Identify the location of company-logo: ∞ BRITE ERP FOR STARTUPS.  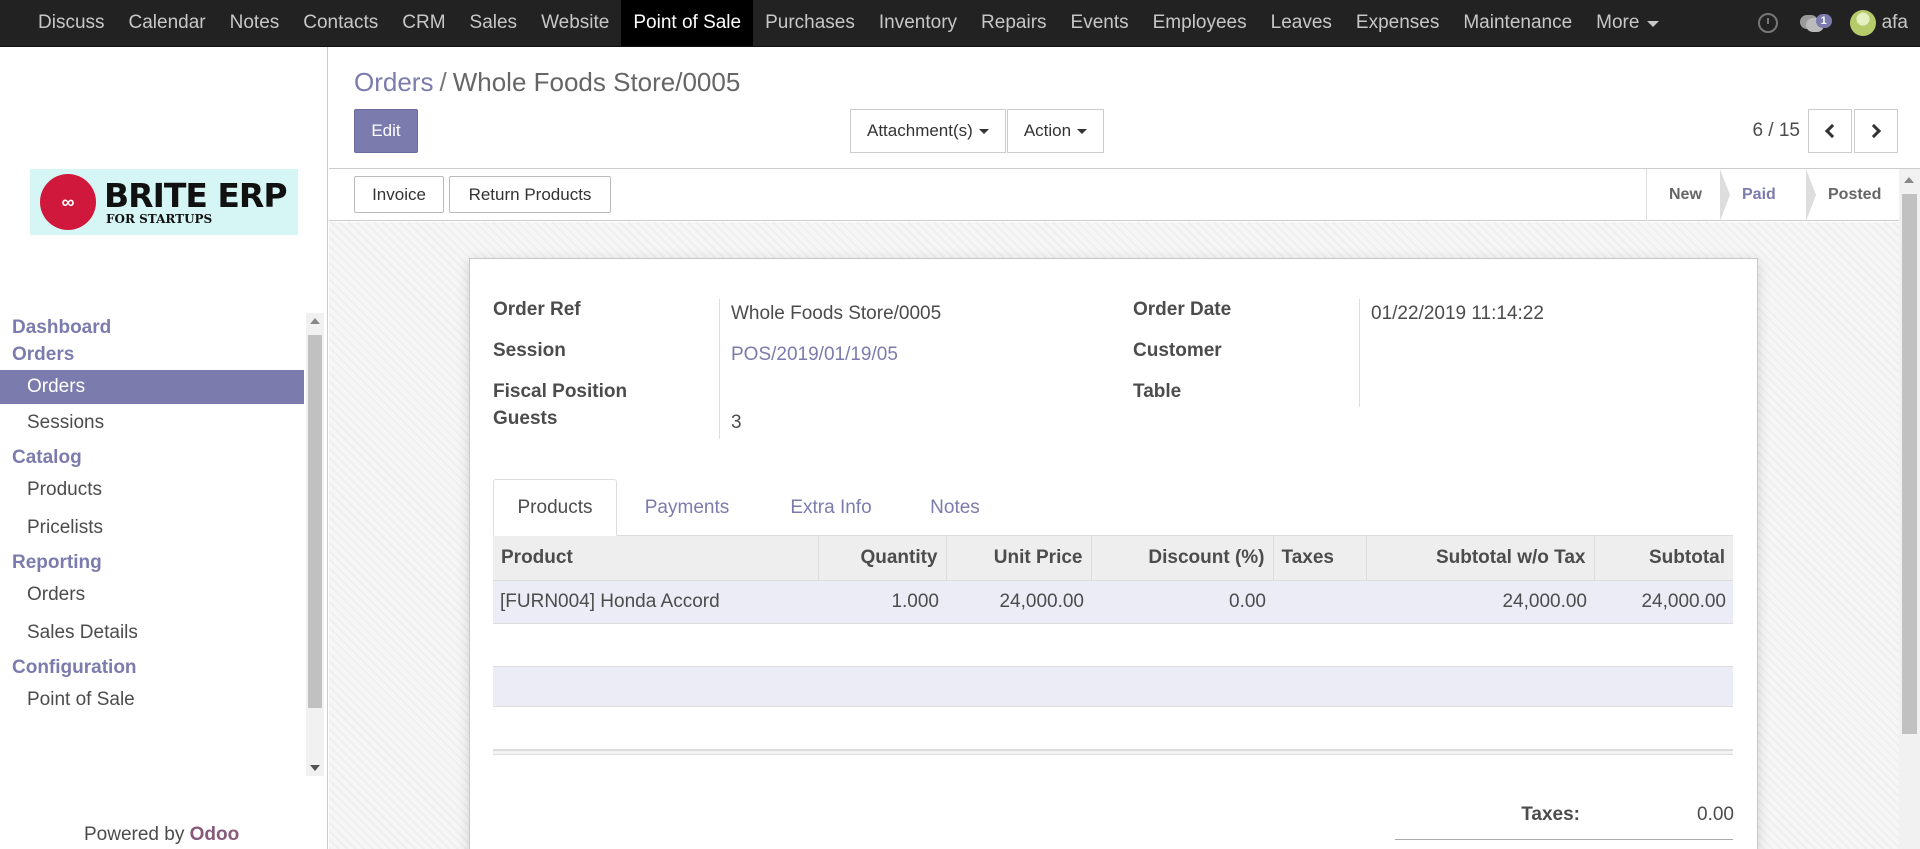
(164, 202).